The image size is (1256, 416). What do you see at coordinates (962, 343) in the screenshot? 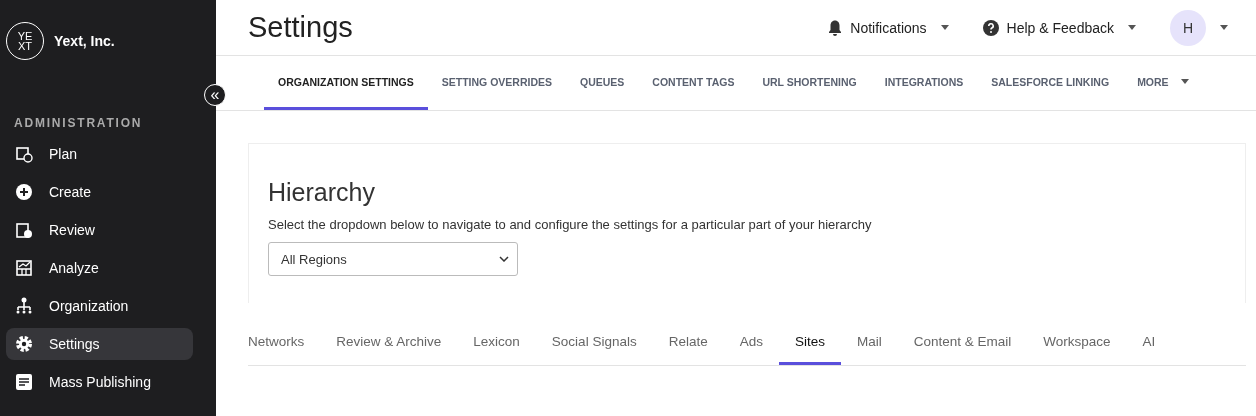
I see `tab: Content & Email` at bounding box center [962, 343].